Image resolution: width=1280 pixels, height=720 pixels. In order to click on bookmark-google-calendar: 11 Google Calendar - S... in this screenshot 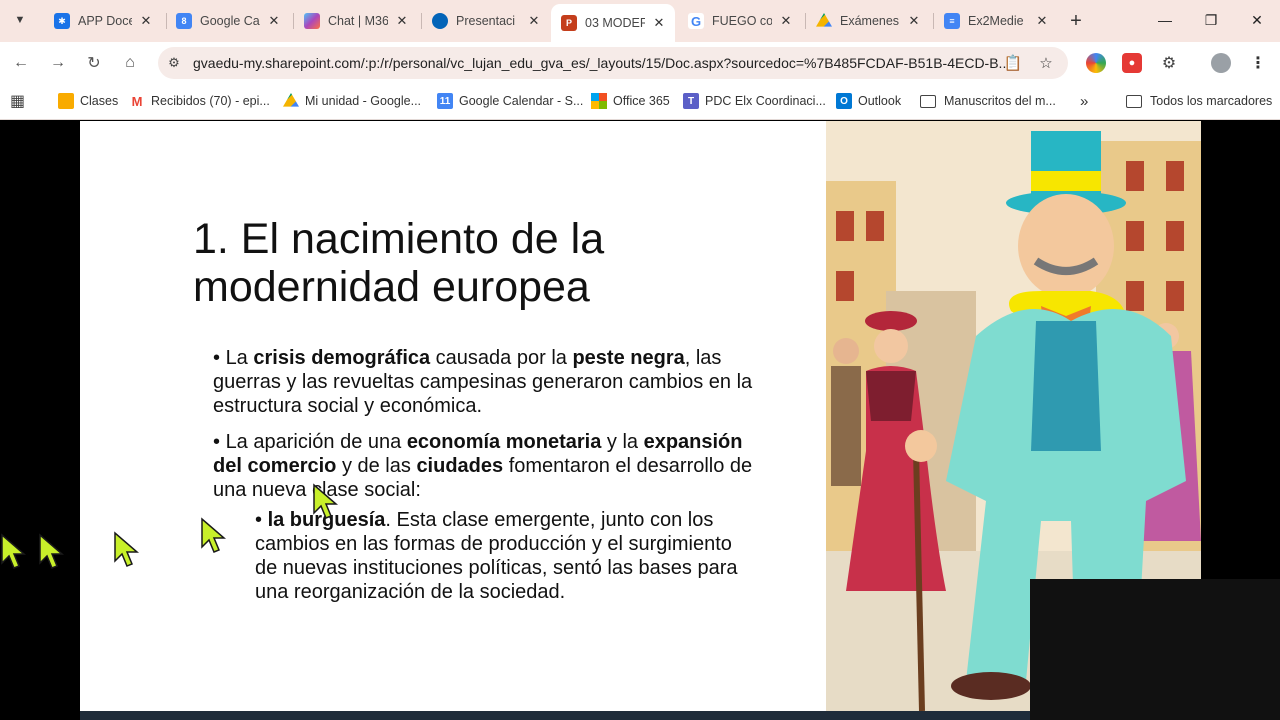, I will do `click(510, 101)`.